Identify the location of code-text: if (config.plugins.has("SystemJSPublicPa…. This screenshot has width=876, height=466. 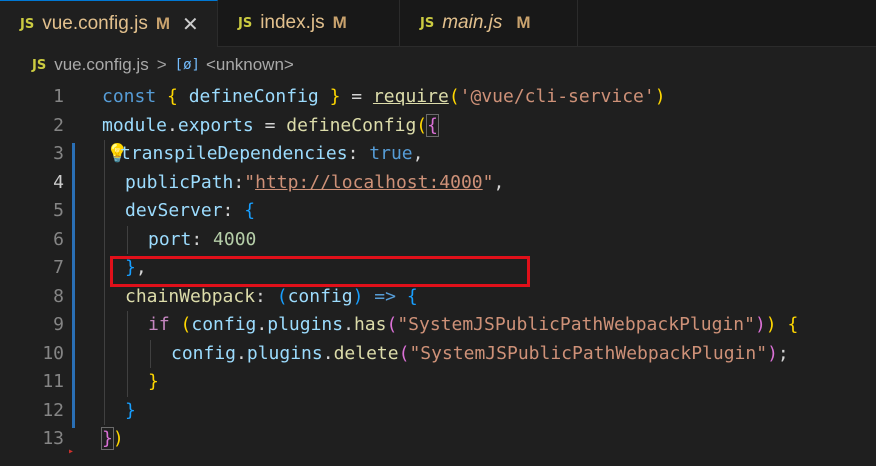
(473, 324).